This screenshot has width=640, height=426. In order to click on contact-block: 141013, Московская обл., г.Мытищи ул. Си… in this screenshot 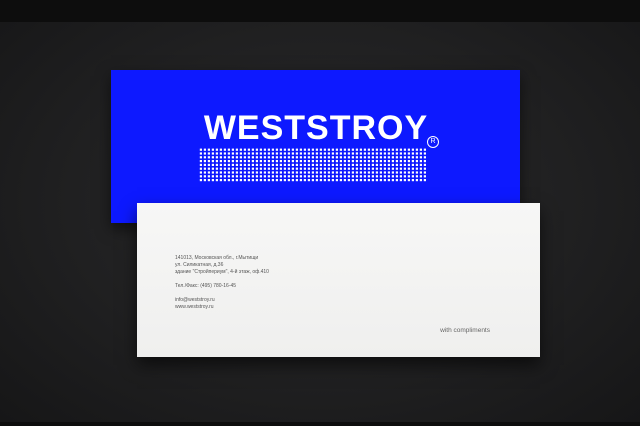, I will do `click(222, 283)`.